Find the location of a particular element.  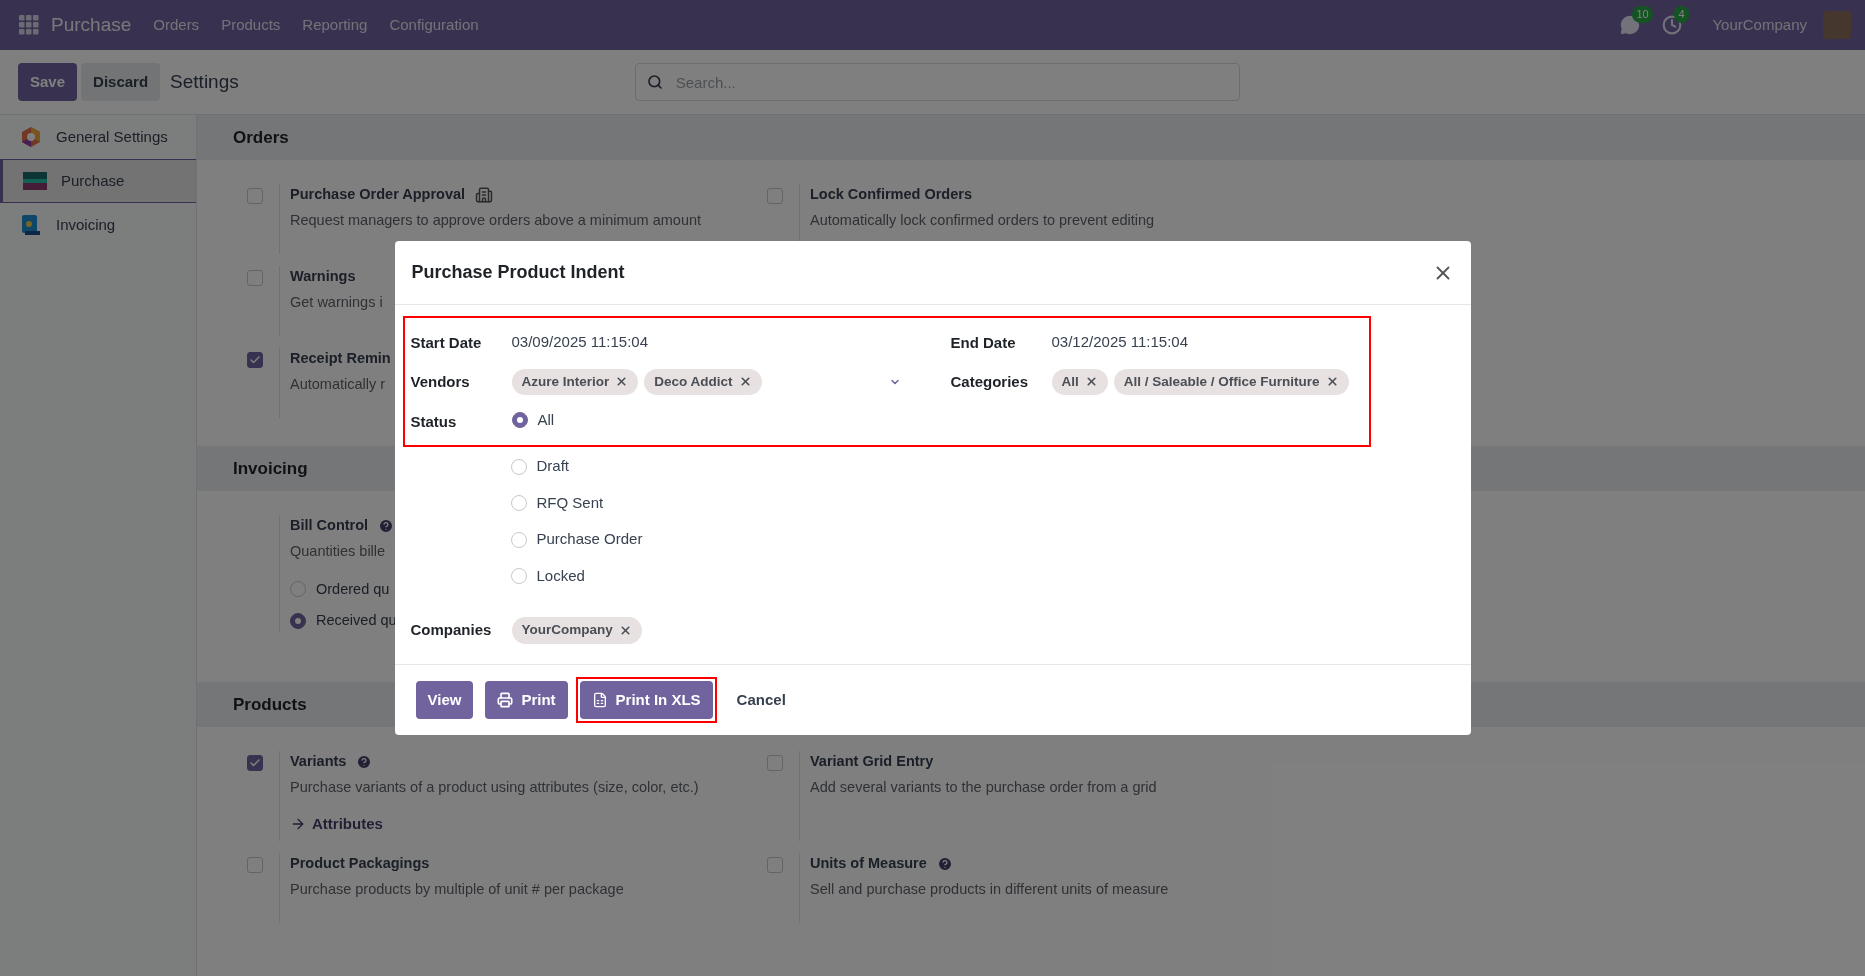

menu-item: Configuration is located at coordinates (434, 25).